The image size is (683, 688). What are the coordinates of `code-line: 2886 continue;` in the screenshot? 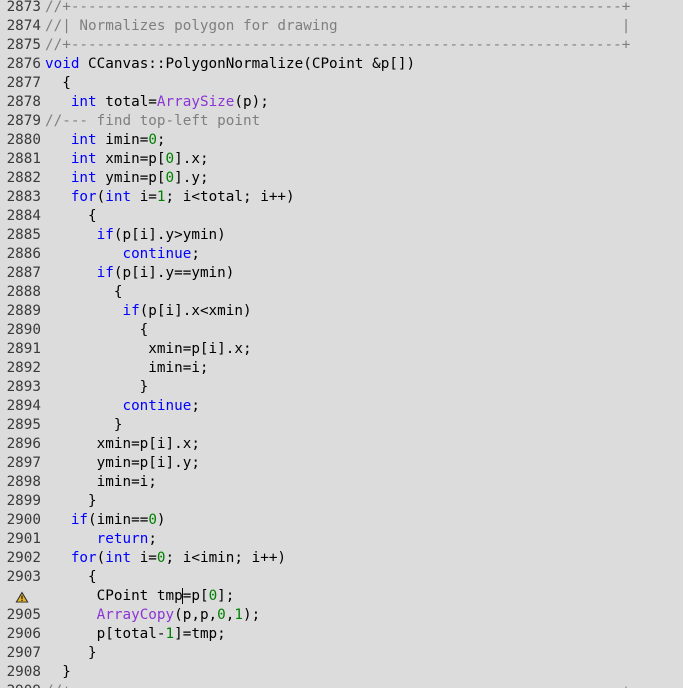 It's located at (341, 254).